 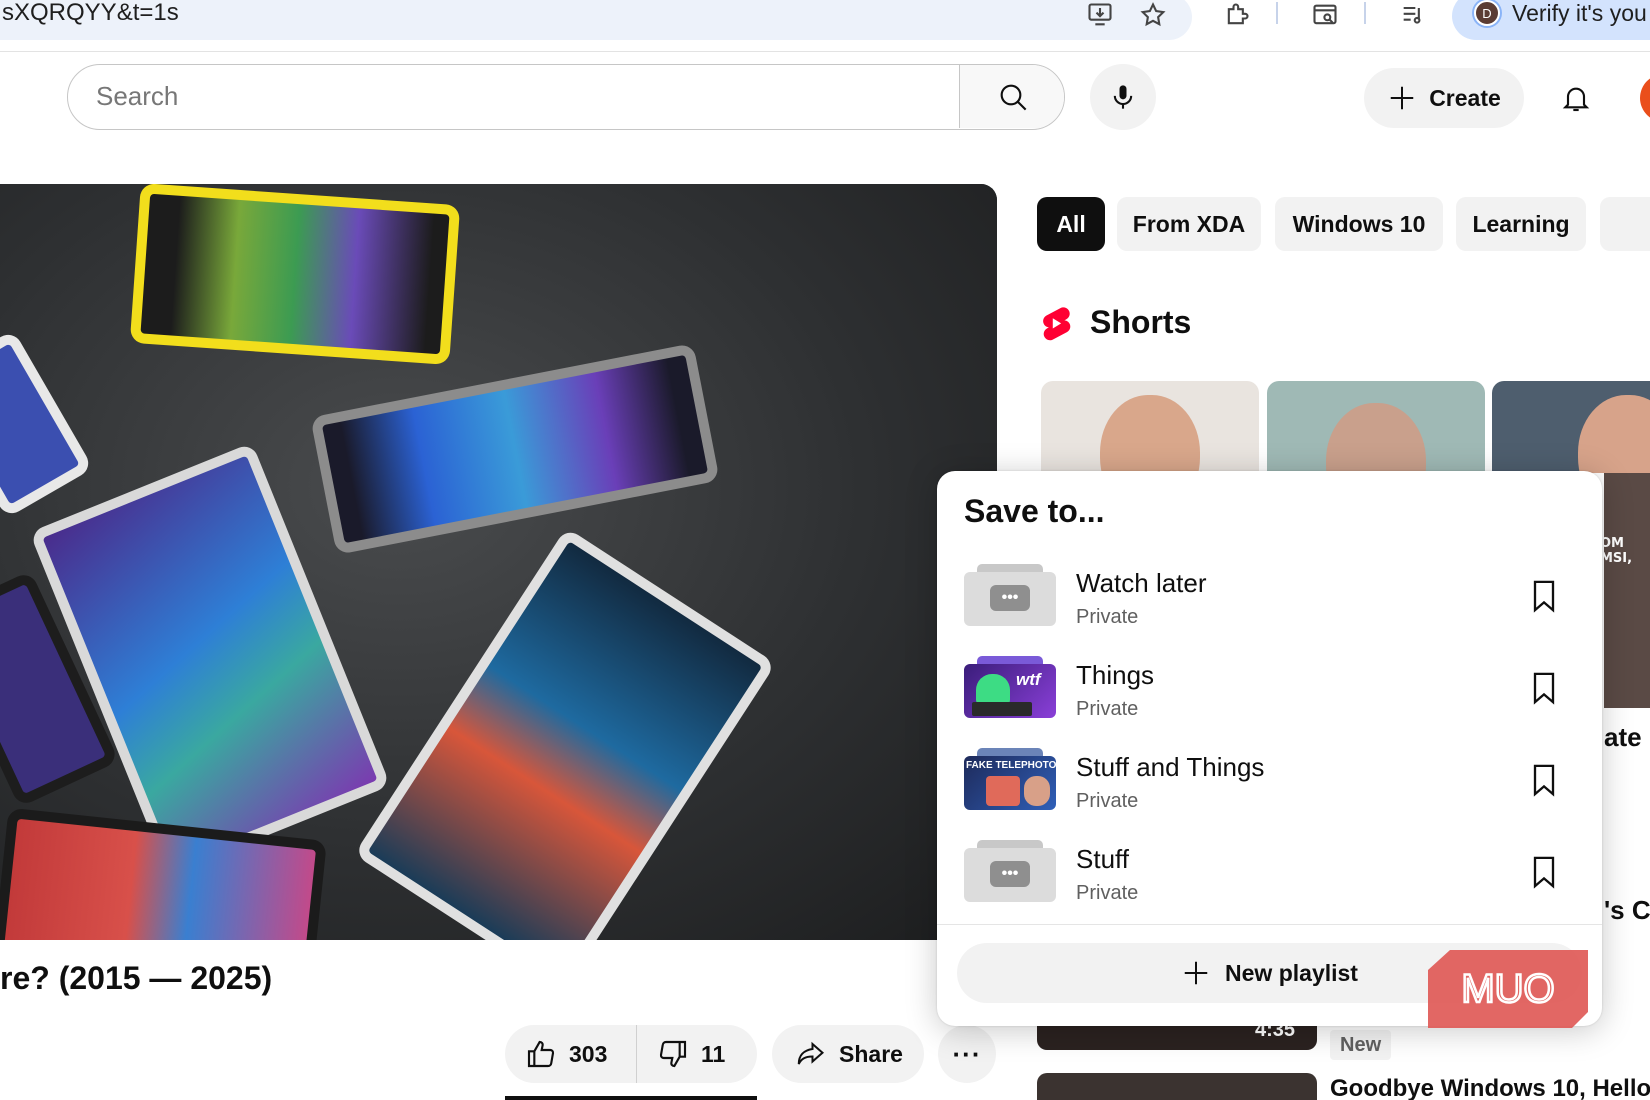 What do you see at coordinates (1269, 881) in the screenshot?
I see `playlist-row-stuff: ••• Stuff Private` at bounding box center [1269, 881].